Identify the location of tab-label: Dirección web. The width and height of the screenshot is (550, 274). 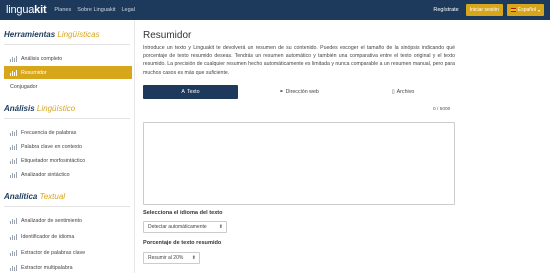
(302, 92).